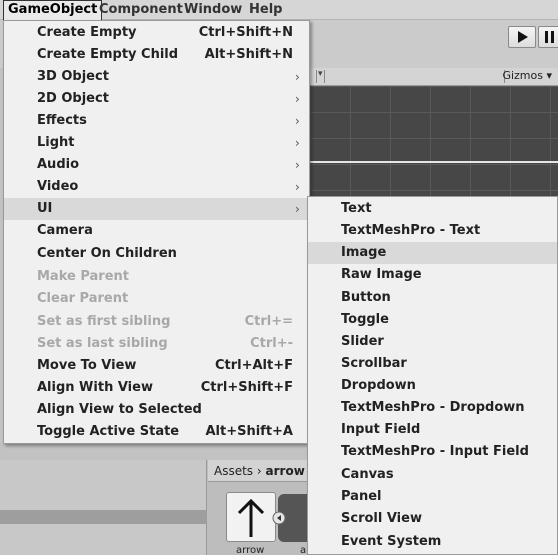 This screenshot has height=555, width=558. Describe the element at coordinates (432, 253) in the screenshot. I see `submenu-item-image: Image` at that location.